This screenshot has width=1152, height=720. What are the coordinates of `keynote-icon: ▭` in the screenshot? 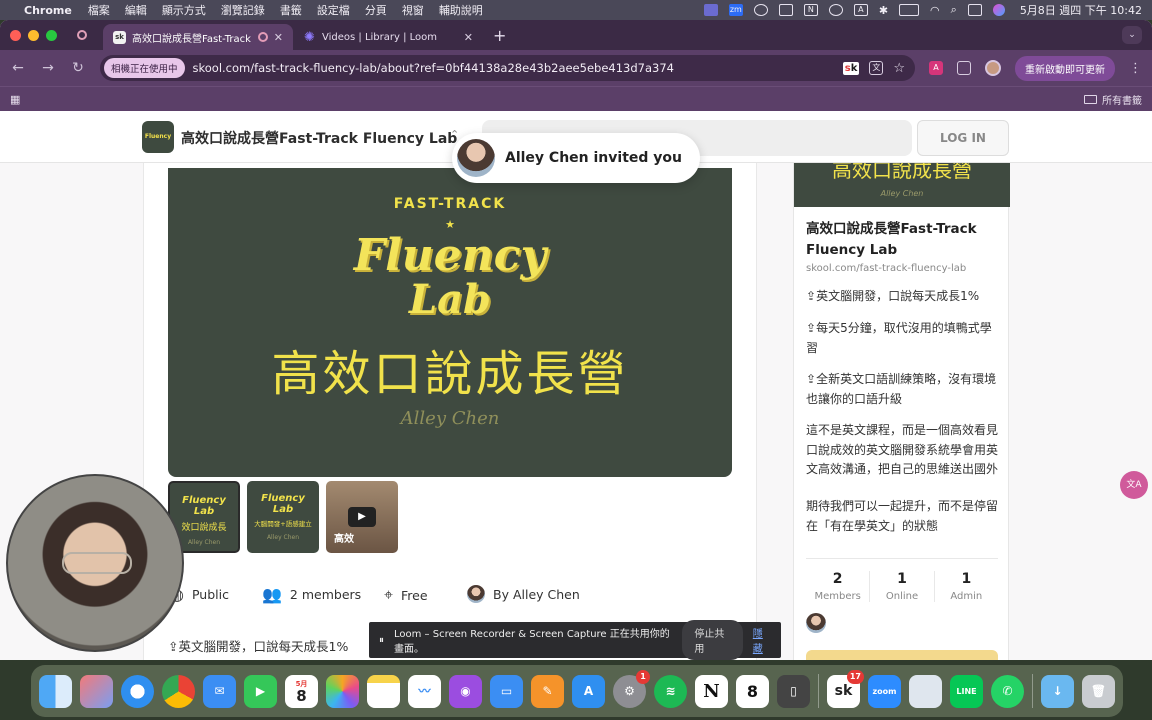 It's located at (506, 691).